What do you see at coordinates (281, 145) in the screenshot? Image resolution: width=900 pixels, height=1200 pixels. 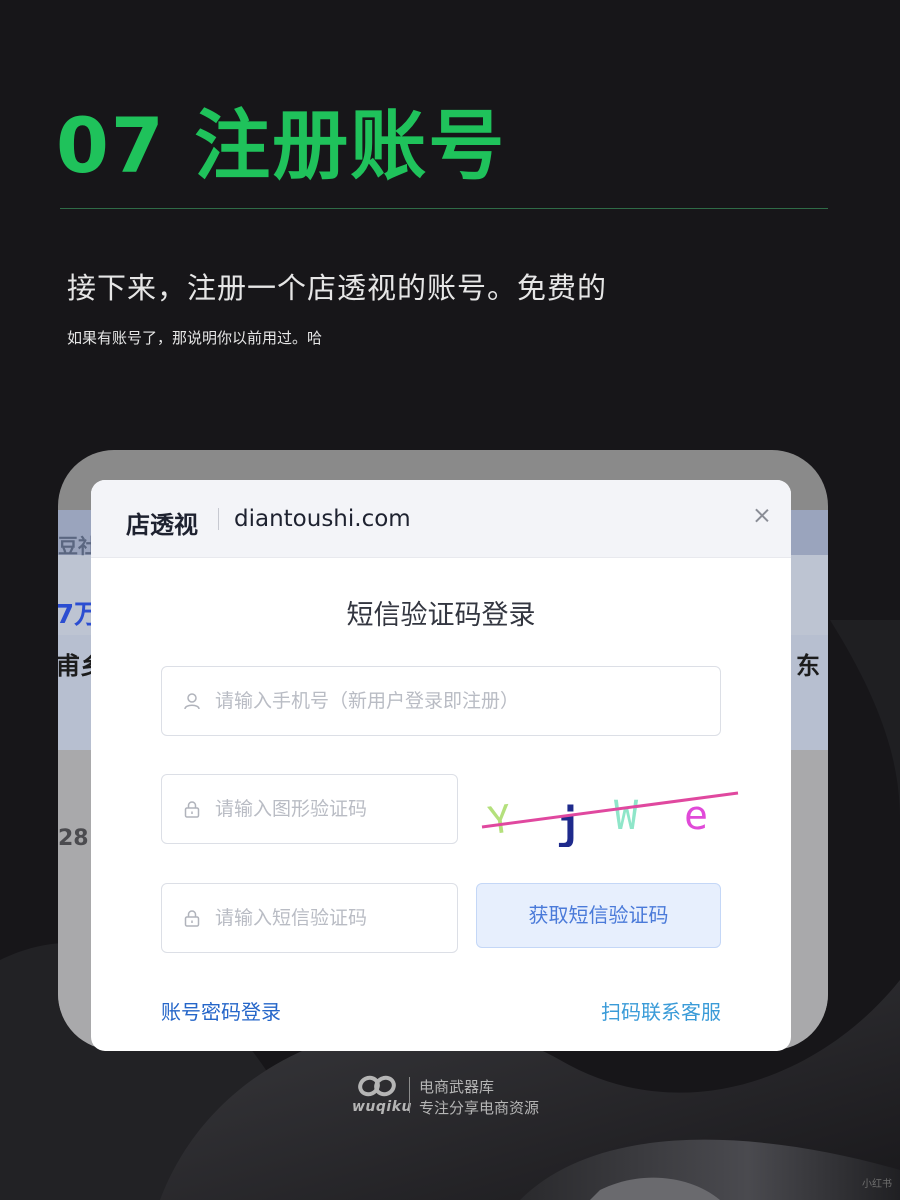 I see `page-heading: 07 注册账号` at bounding box center [281, 145].